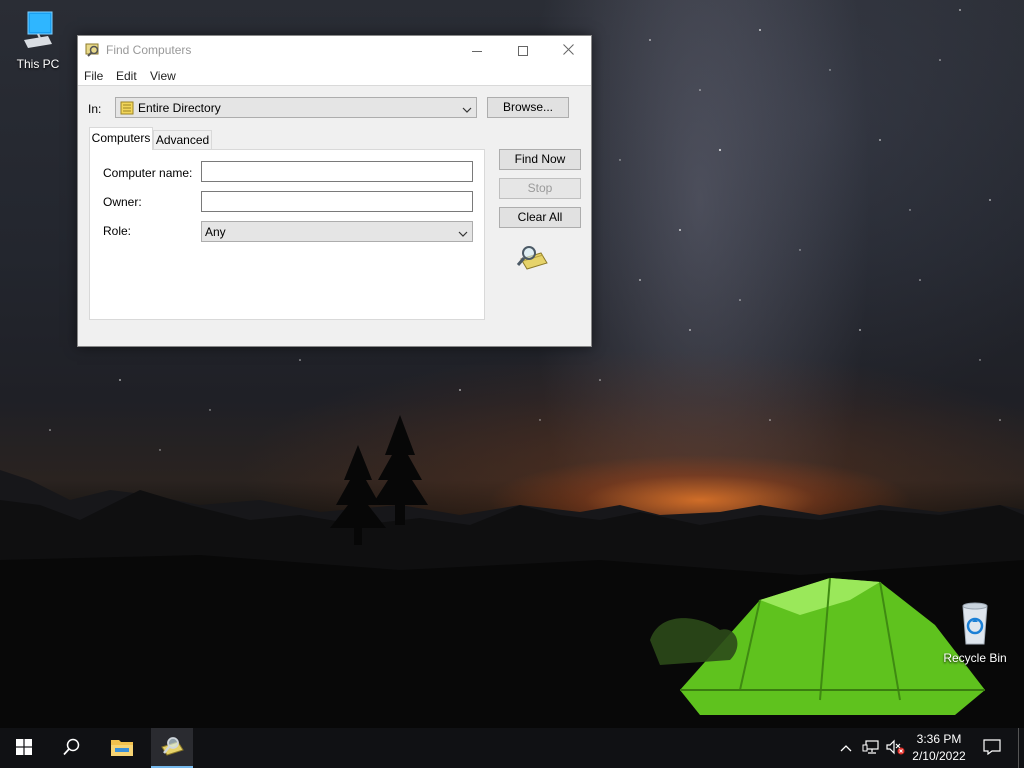 Image resolution: width=1024 pixels, height=768 pixels. What do you see at coordinates (939, 739) in the screenshot?
I see `clock-time: 3:36 PM` at bounding box center [939, 739].